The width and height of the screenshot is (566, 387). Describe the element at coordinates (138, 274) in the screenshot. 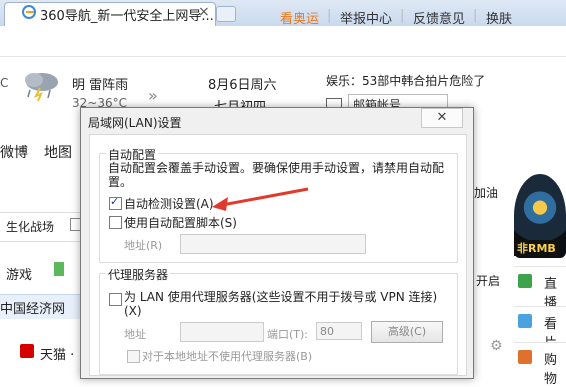

I see `proxy-group-title: 代理服务器` at that location.